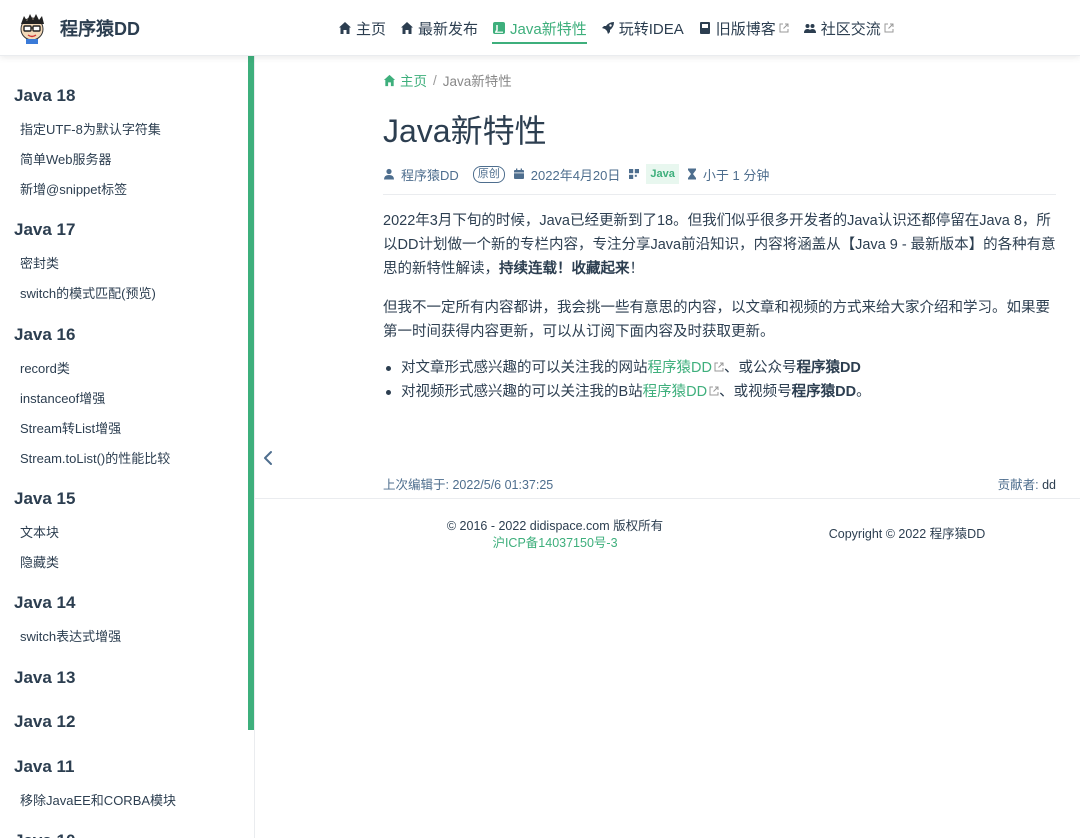  What do you see at coordinates (848, 28) in the screenshot?
I see `nav-community: 社区交流` at bounding box center [848, 28].